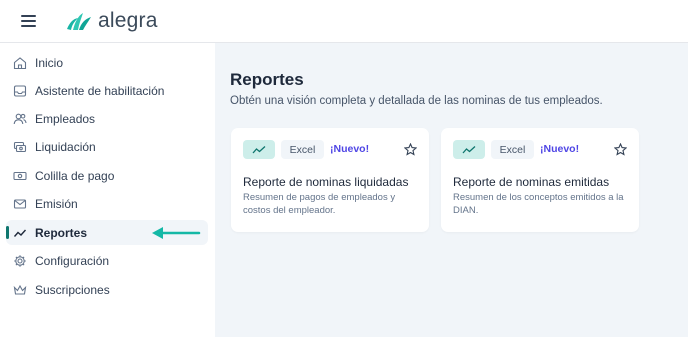  Describe the element at coordinates (20, 176) in the screenshot. I see `cash-icon` at that location.